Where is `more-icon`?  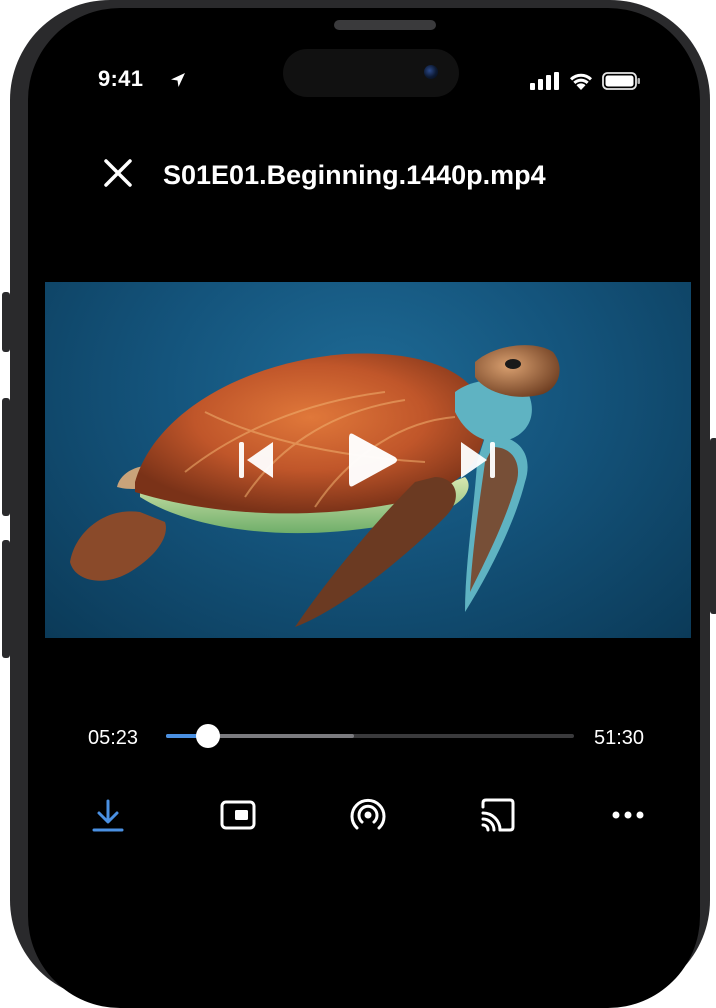
more-icon is located at coordinates (628, 815).